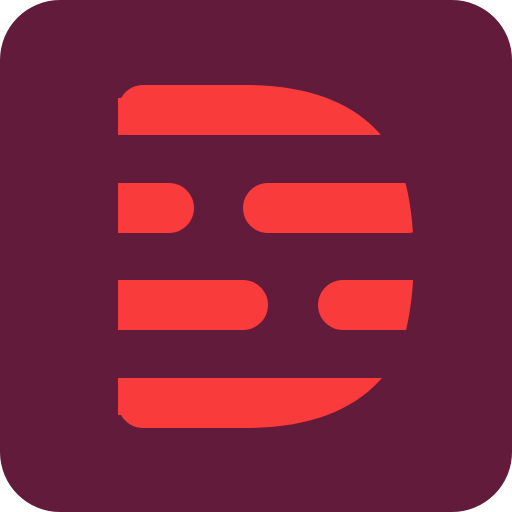 The width and height of the screenshot is (512, 512). What do you see at coordinates (131, 396) in the screenshot?
I see `d-left-edge-bottom` at bounding box center [131, 396].